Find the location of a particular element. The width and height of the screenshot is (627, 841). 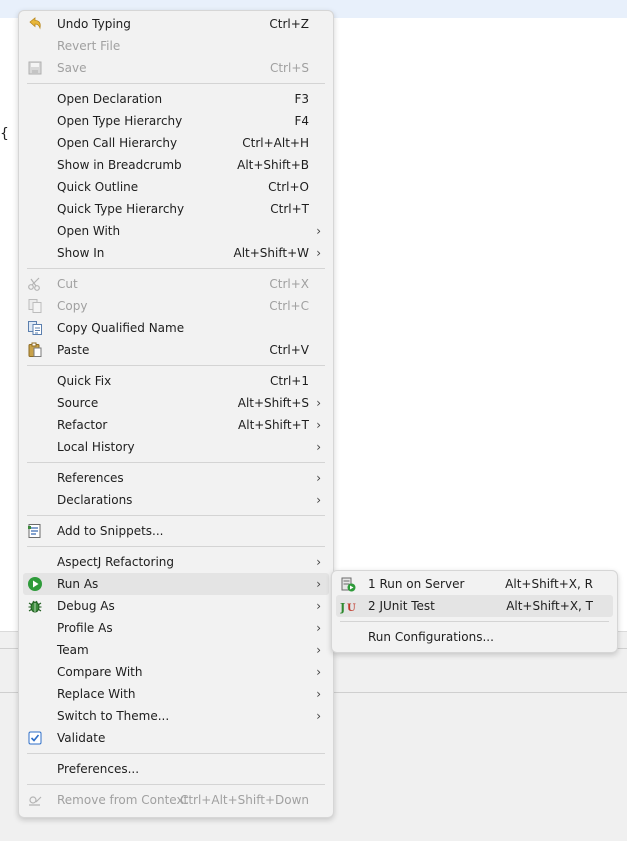

menu-item-open-with: Open With › is located at coordinates (176, 231).